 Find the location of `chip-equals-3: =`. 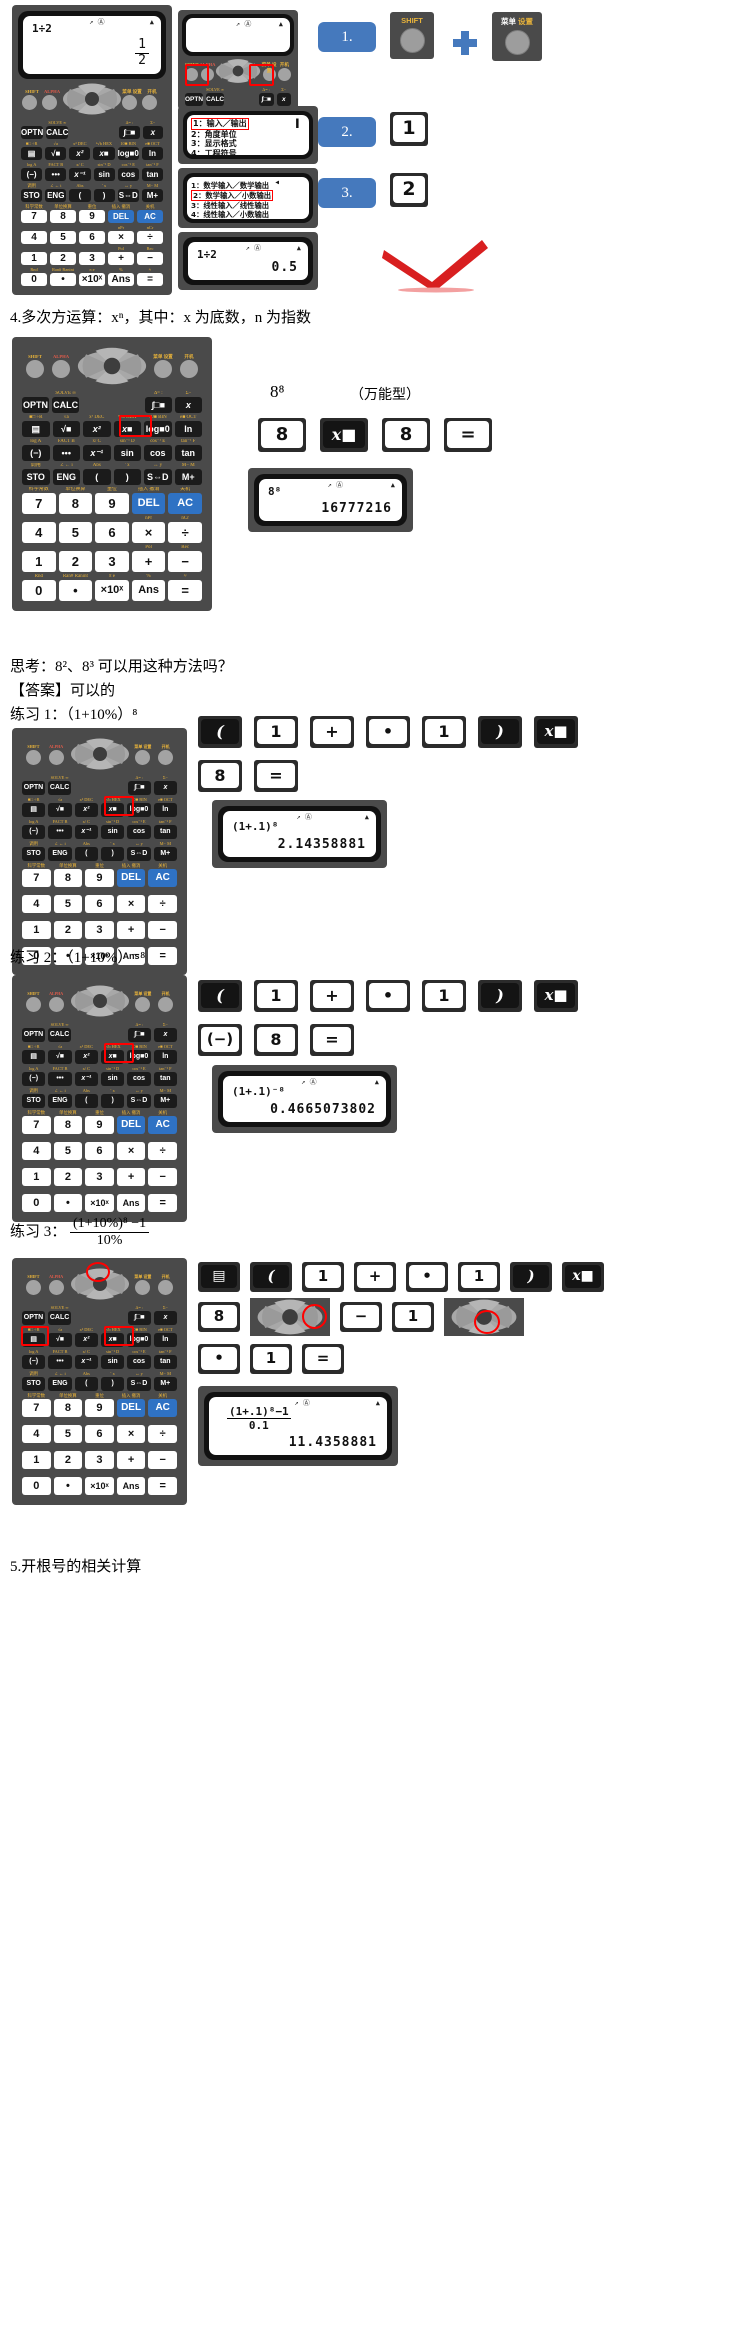

chip-equals-3: = is located at coordinates (323, 1359).